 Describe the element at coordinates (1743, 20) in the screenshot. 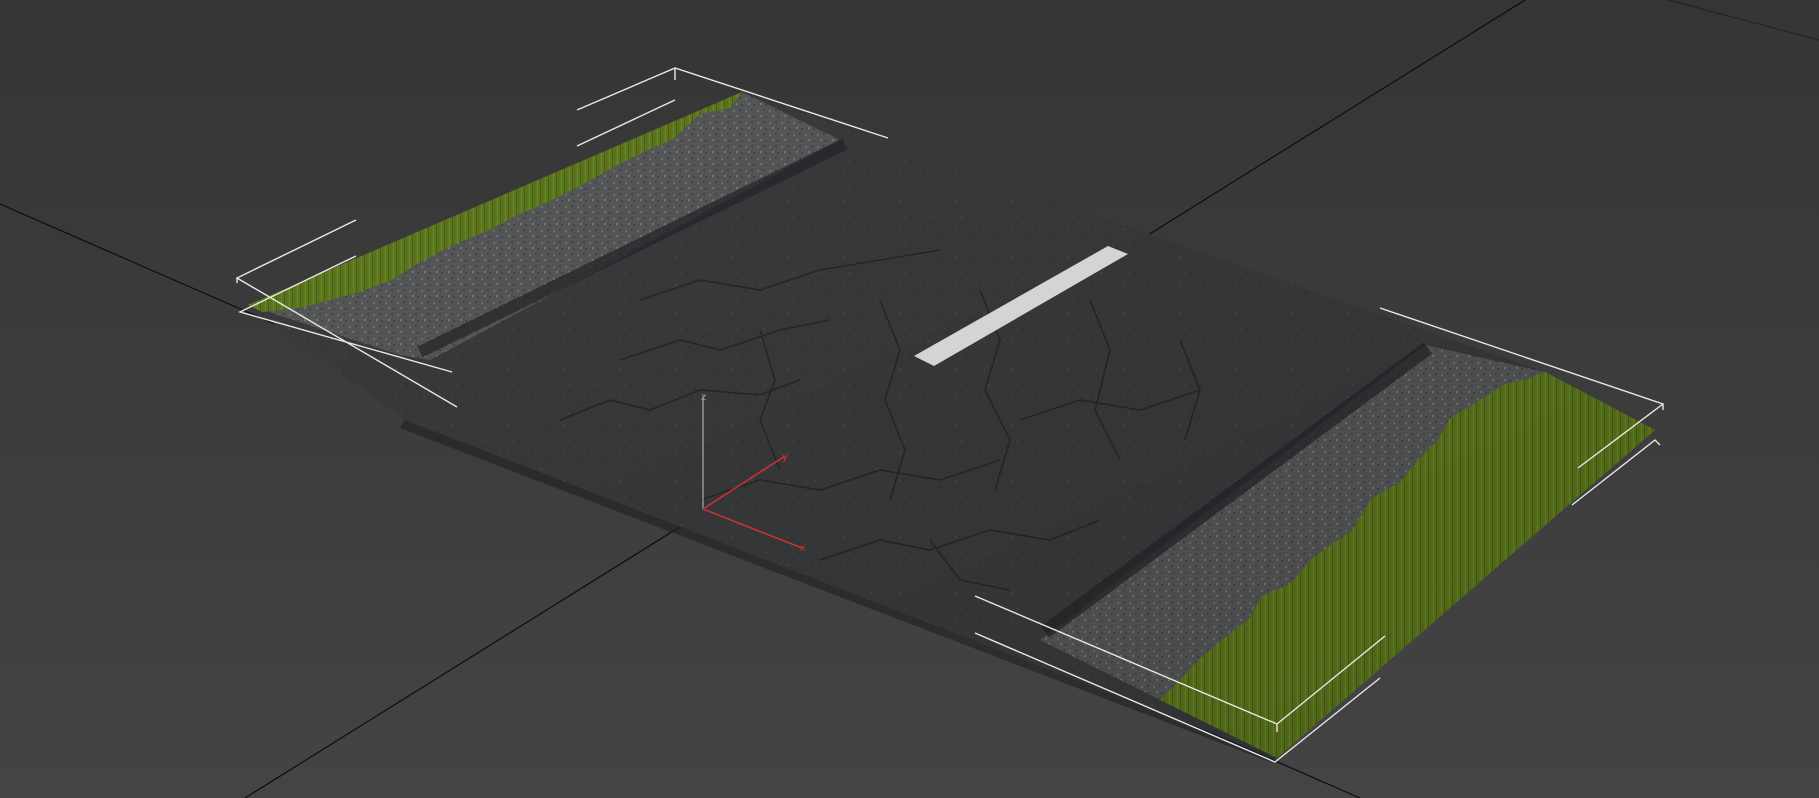

I see `grid-line` at that location.